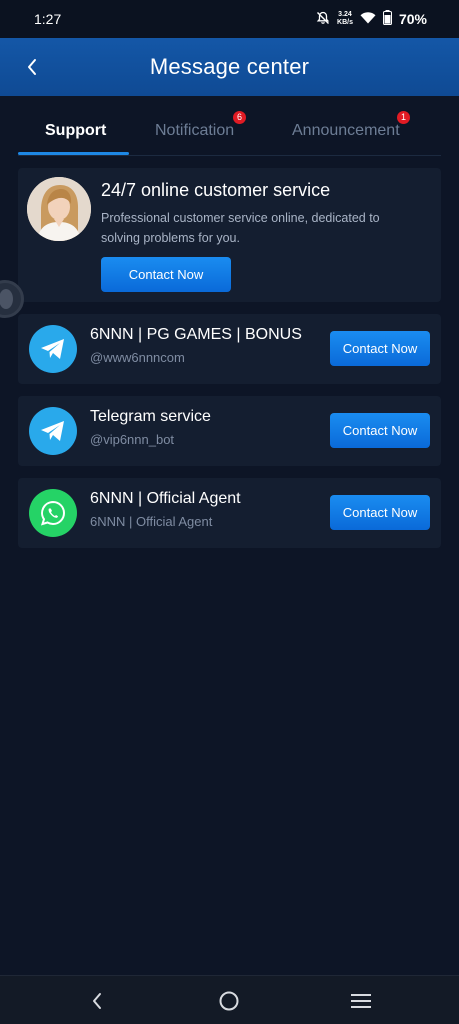  I want to click on system-back-button, so click(97, 1001).